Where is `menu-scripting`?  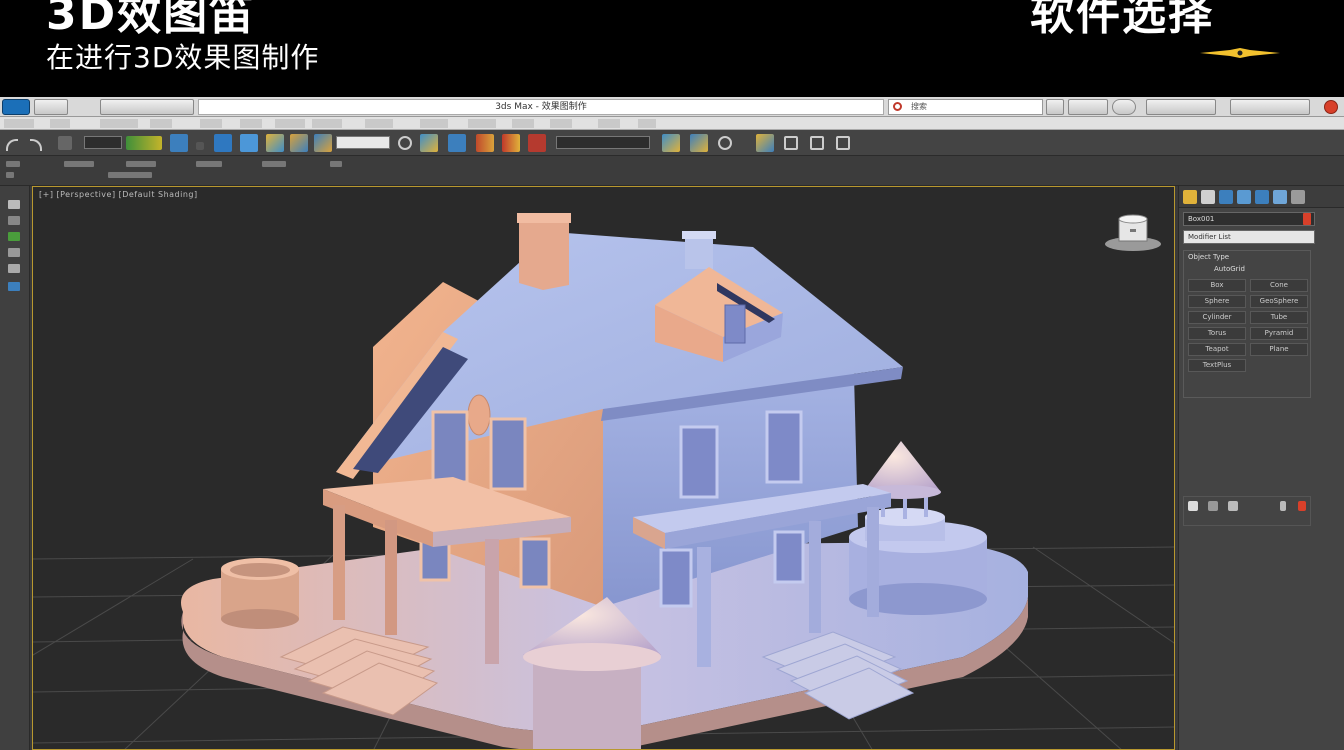 menu-scripting is located at coordinates (523, 123).